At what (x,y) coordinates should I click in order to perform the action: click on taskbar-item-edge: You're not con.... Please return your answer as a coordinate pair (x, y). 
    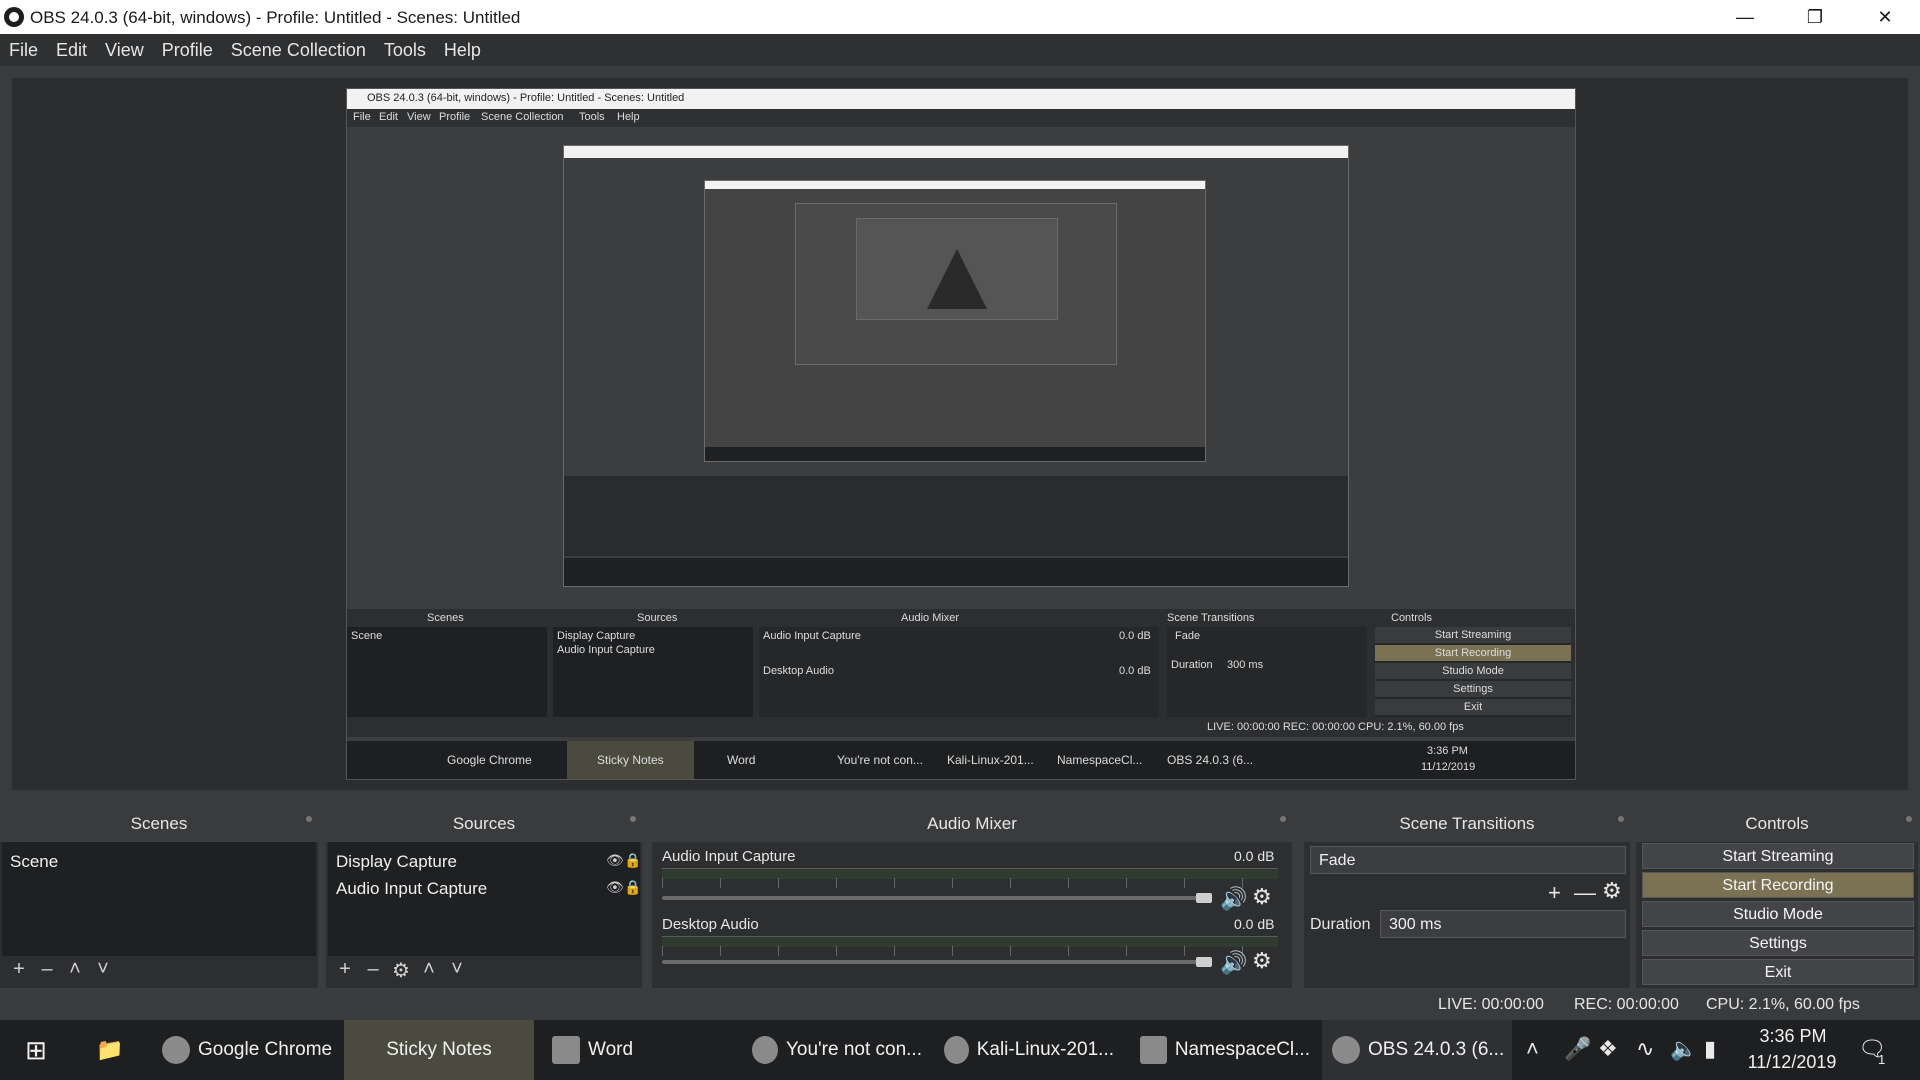
    Looking at the image, I should click on (837, 1050).